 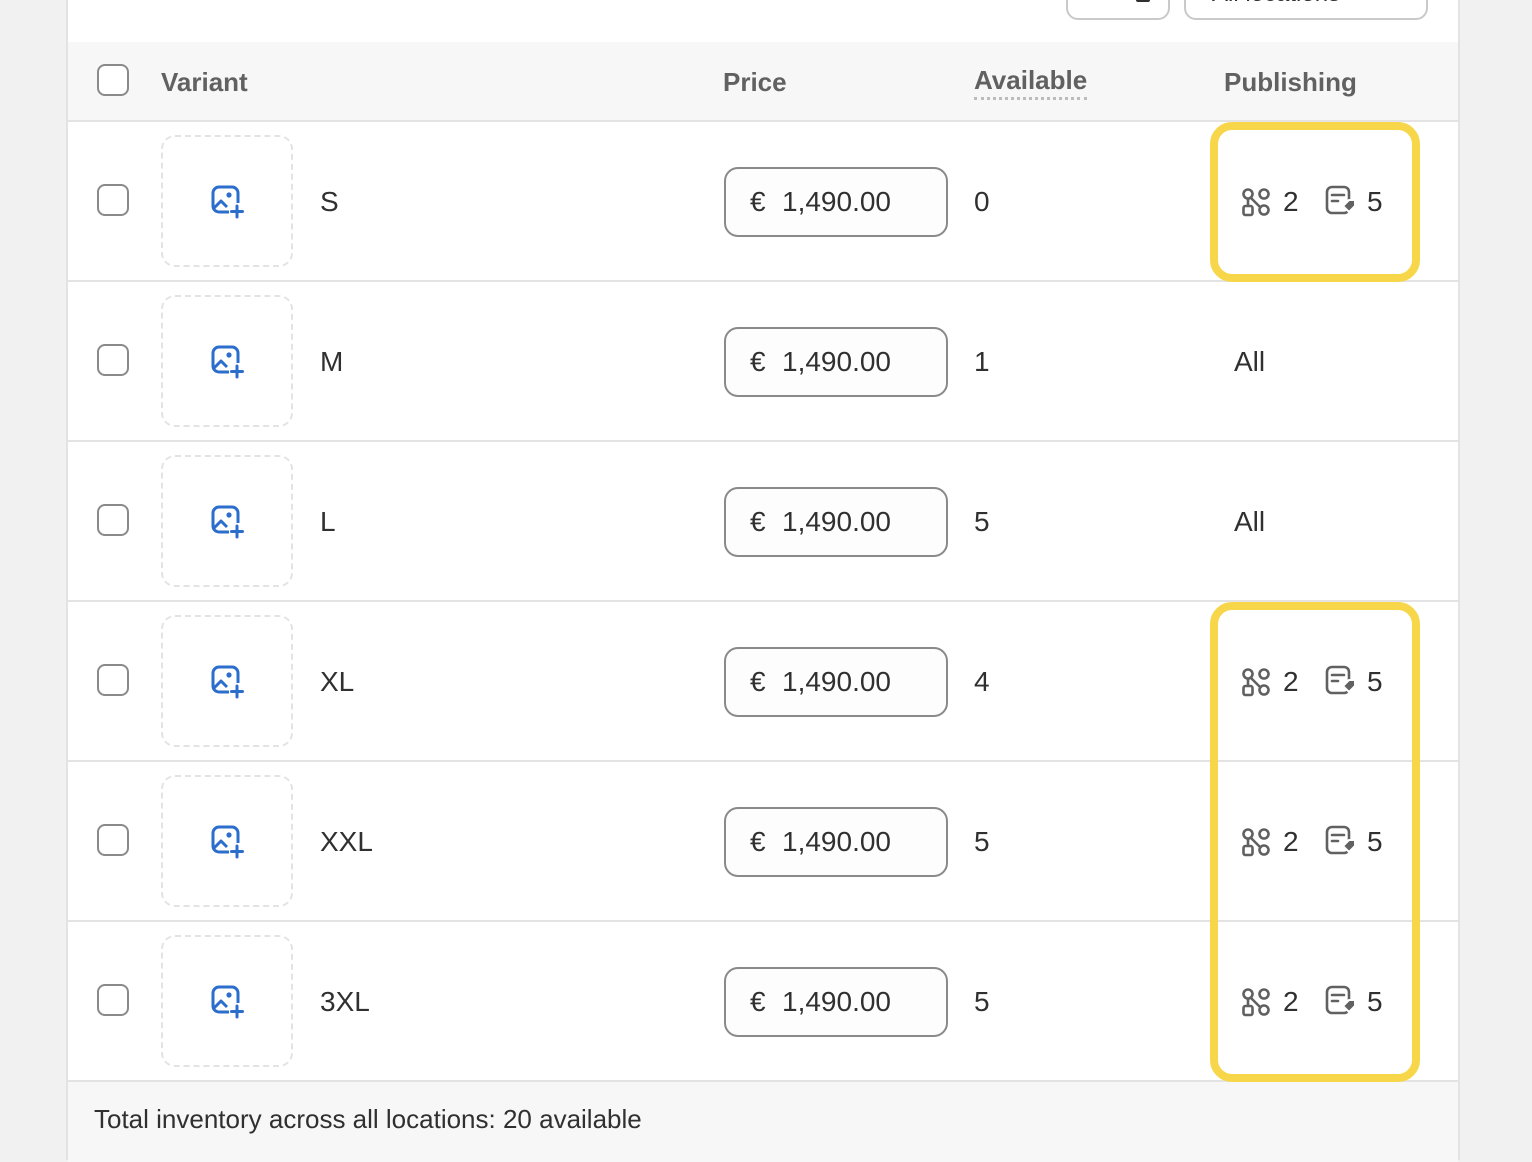 What do you see at coordinates (337, 682) in the screenshot?
I see `variant-name: XL` at bounding box center [337, 682].